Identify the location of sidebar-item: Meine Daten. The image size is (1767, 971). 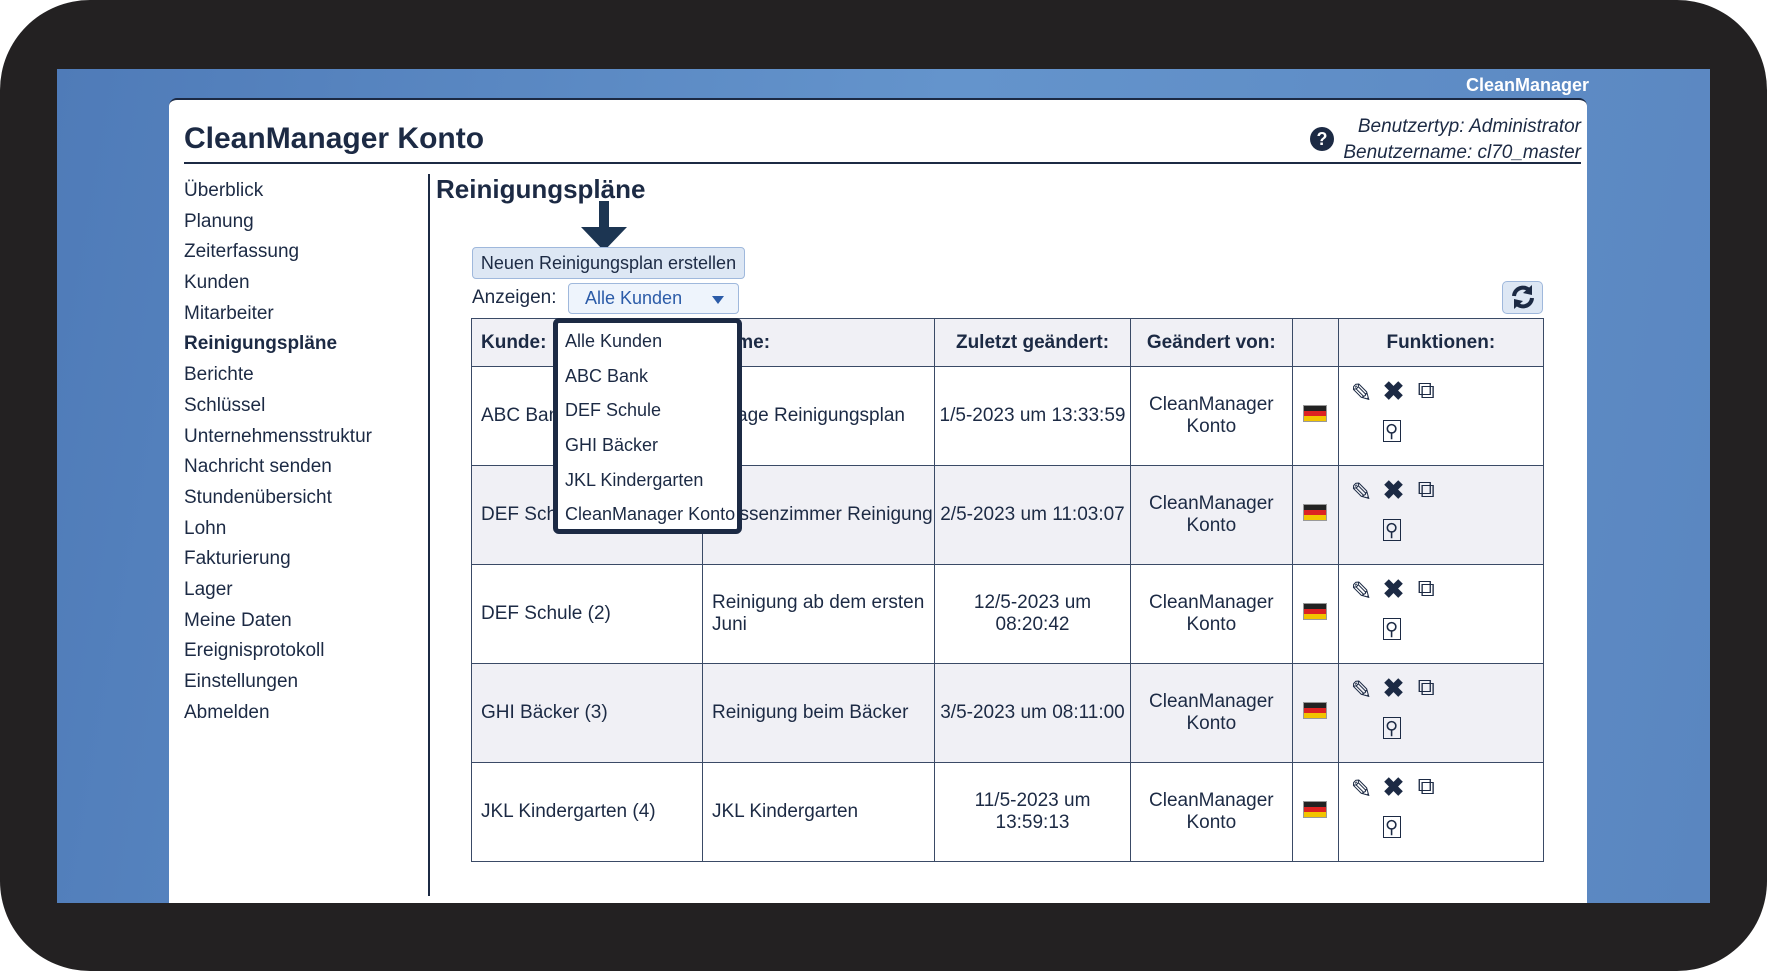
(278, 621).